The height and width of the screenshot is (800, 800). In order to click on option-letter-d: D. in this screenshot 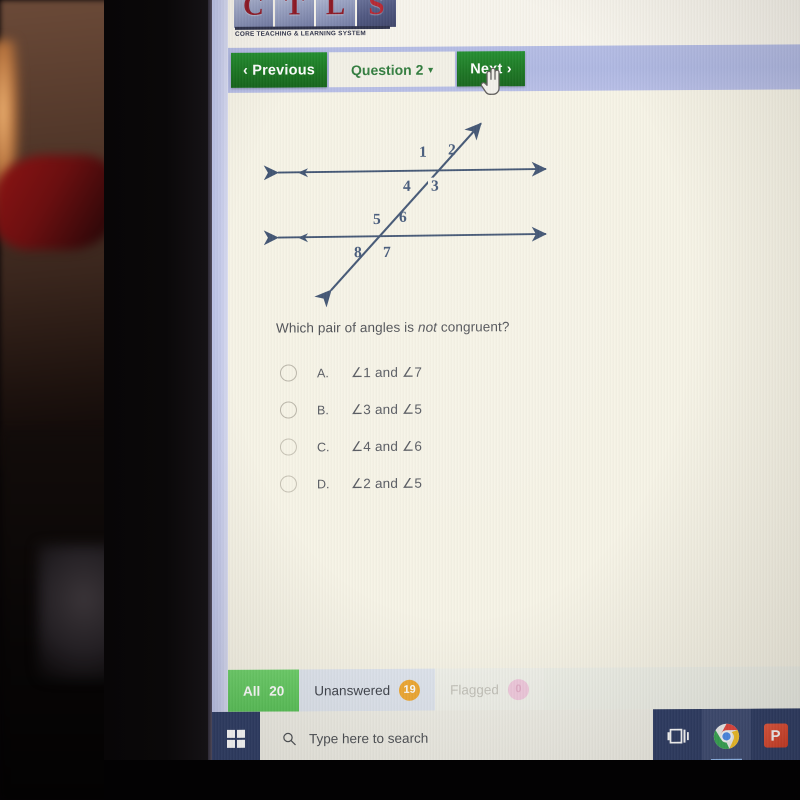, I will do `click(323, 483)`.